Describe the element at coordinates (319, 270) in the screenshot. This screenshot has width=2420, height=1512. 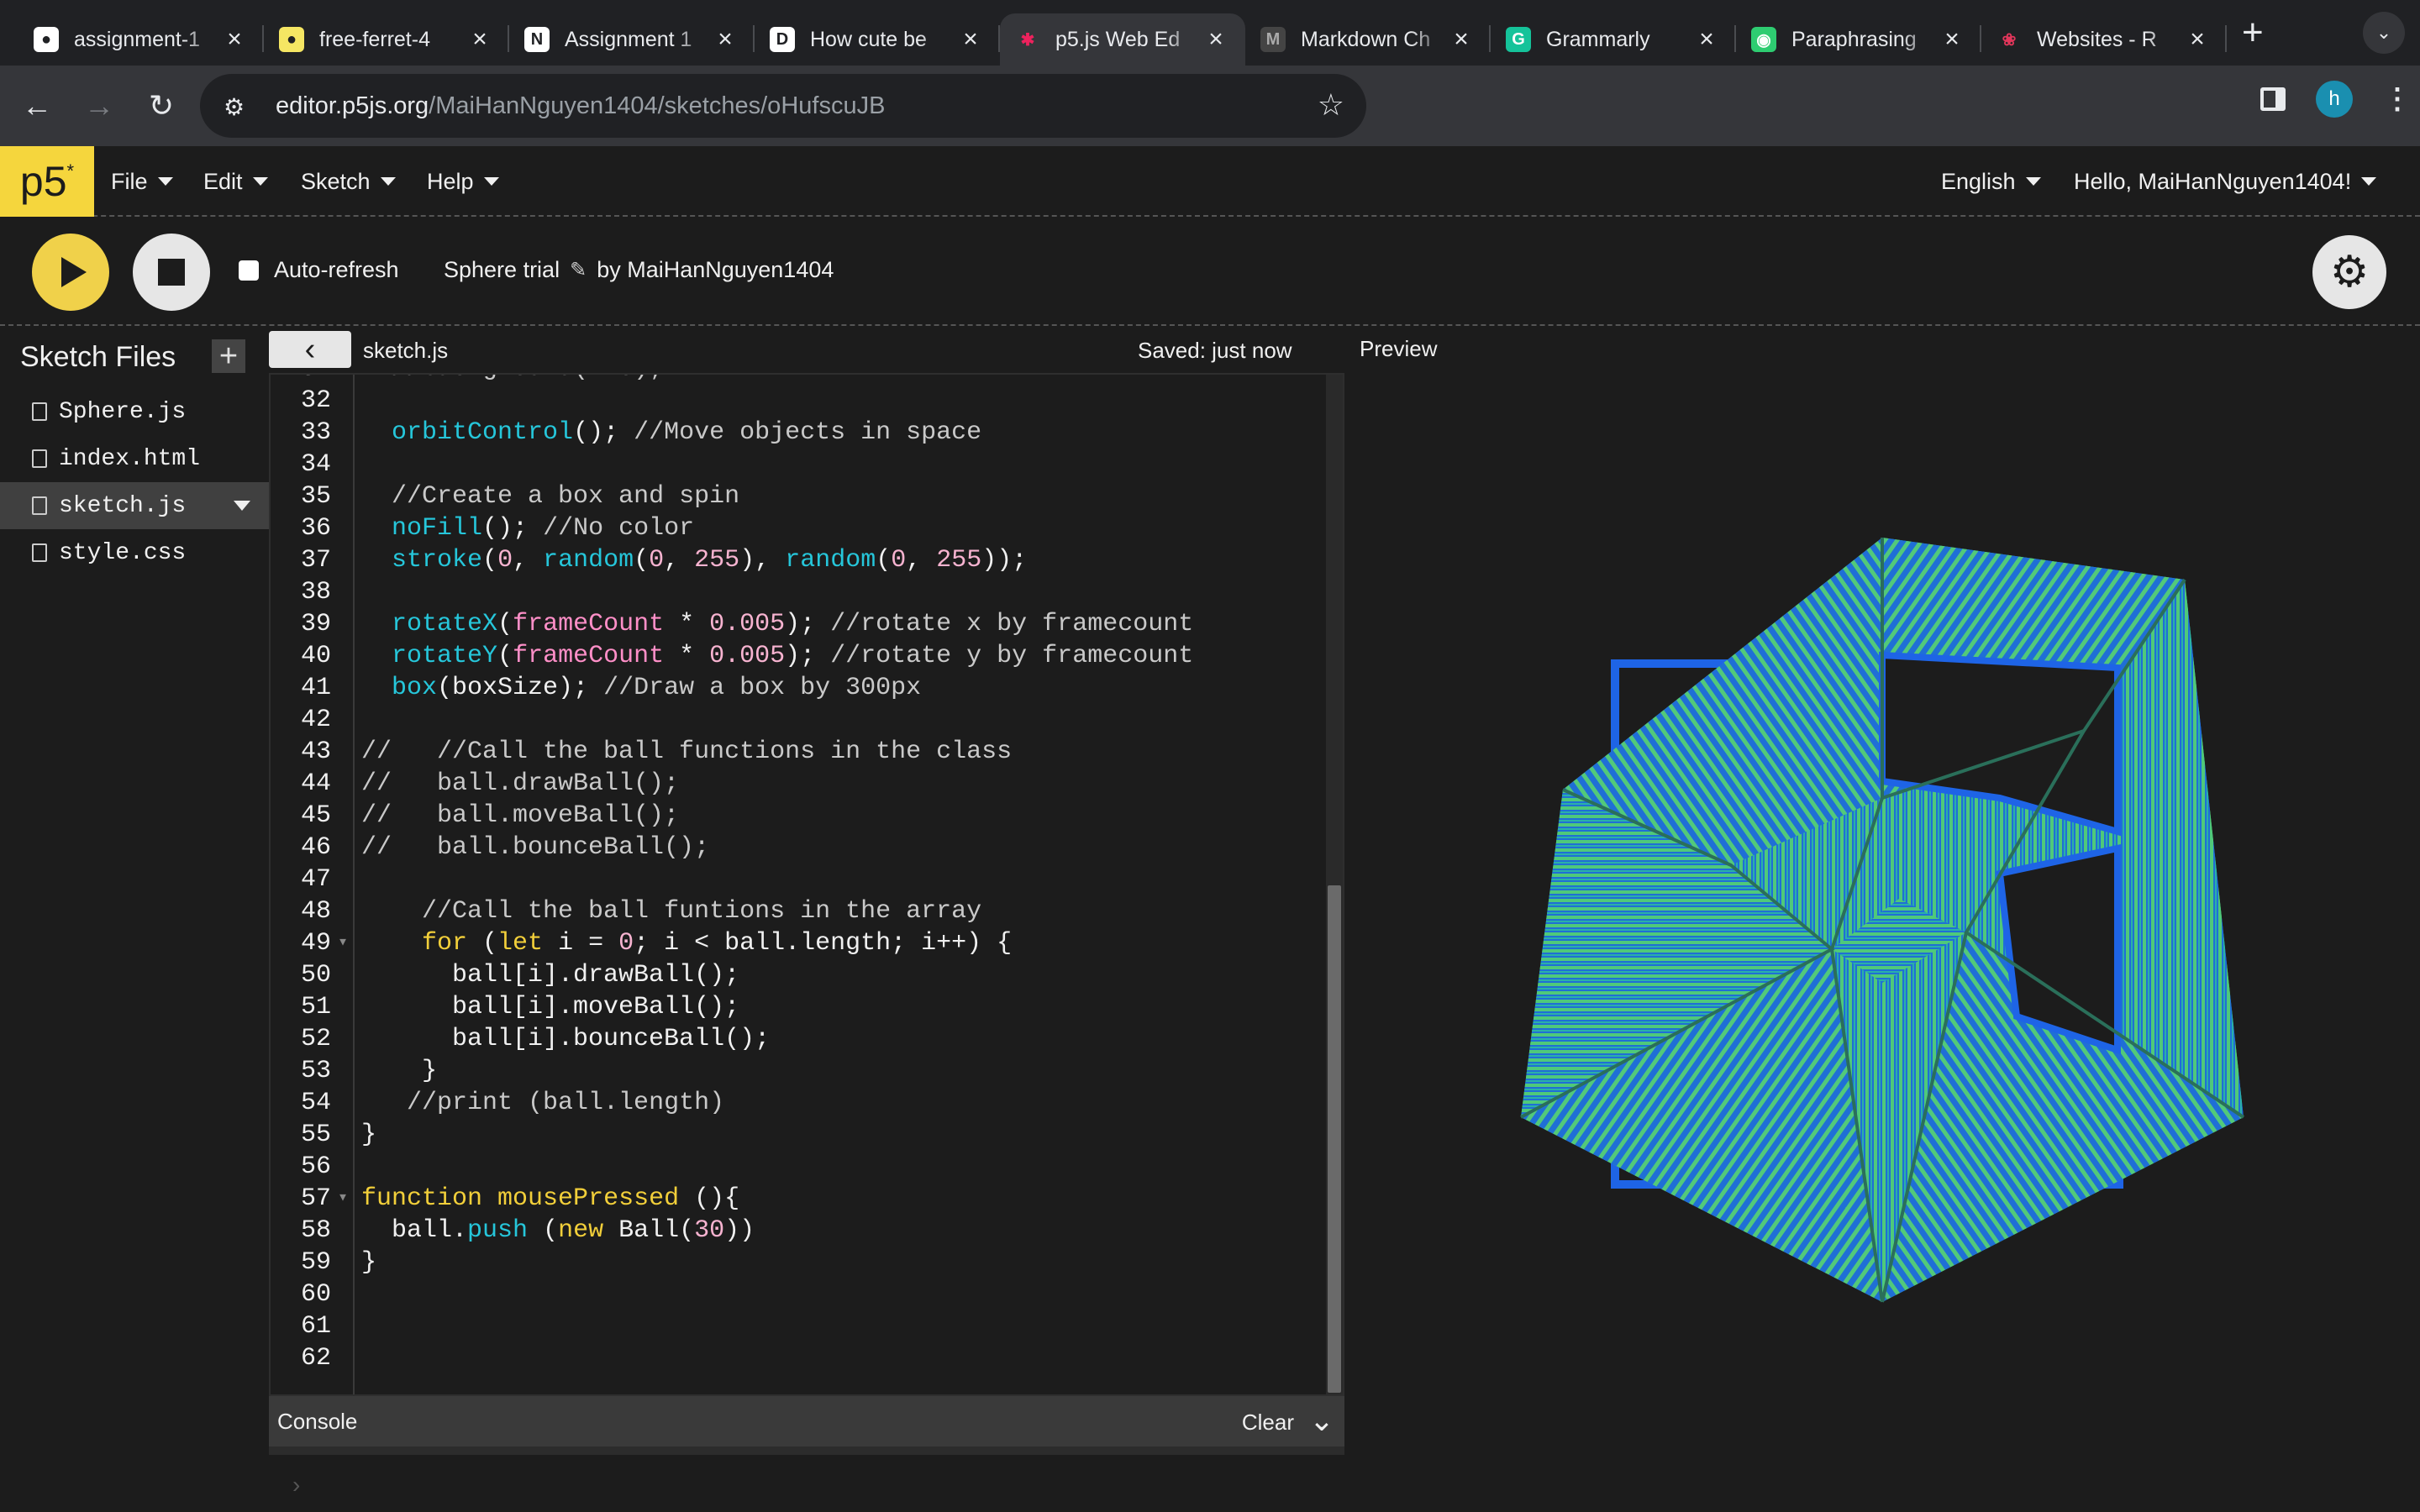
I see `auto-refresh-toggle: Auto-refresh` at that location.